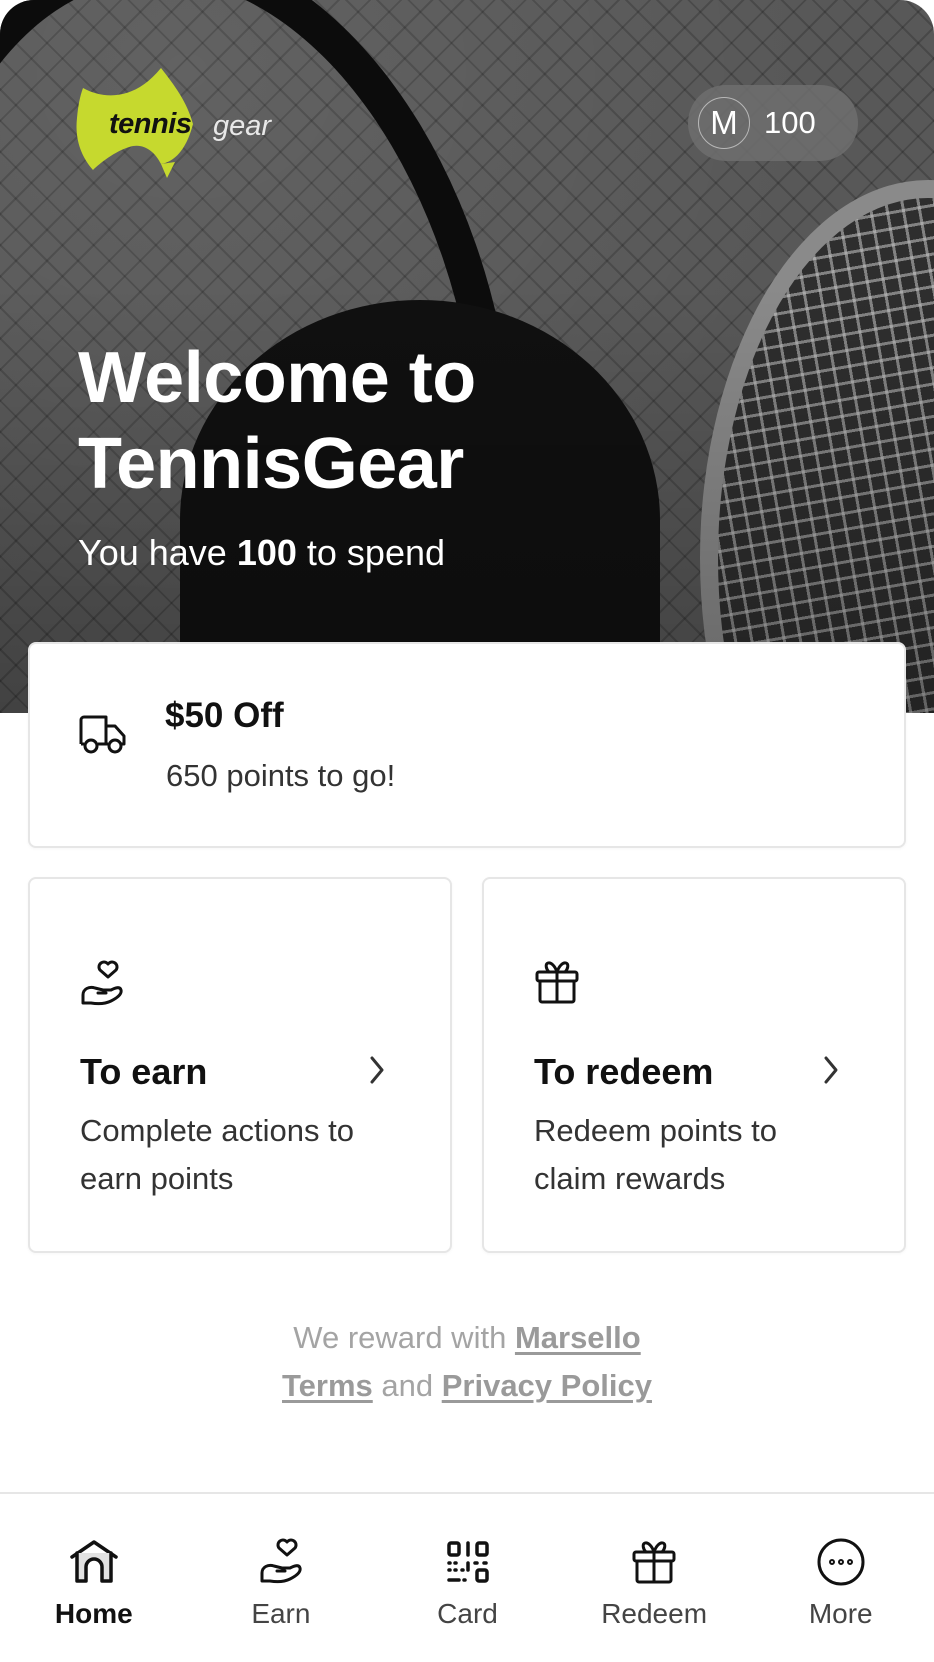  I want to click on qr-code-icon, so click(468, 1562).